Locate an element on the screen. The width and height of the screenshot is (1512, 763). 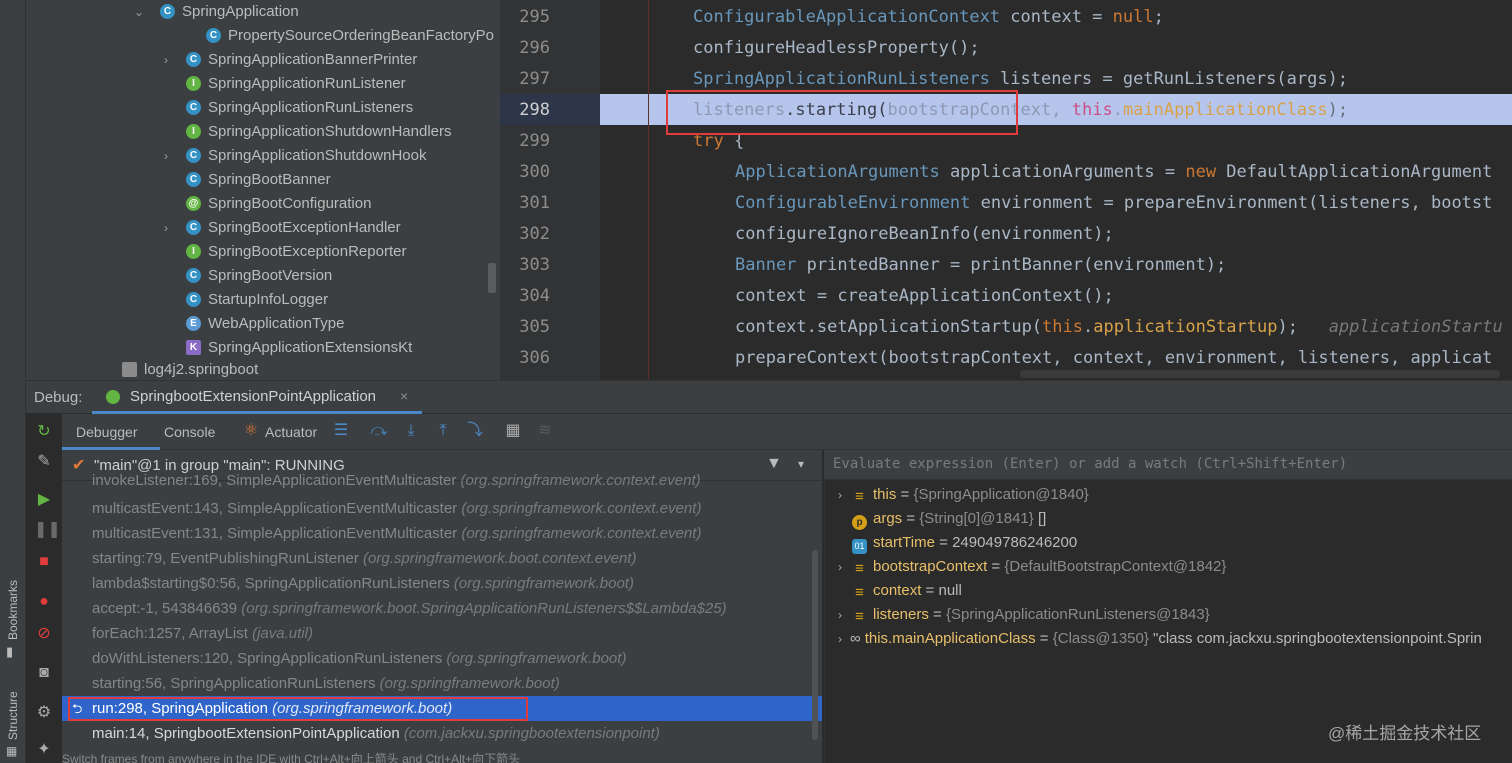
stack-frame: forEach:1257, ArrayList (java.util) is located at coordinates (202, 633).